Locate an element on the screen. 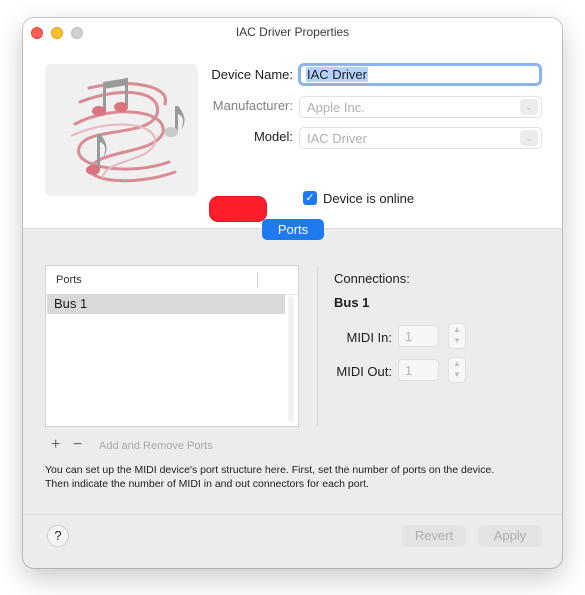  midi-out-field: 1 is located at coordinates (418, 370).